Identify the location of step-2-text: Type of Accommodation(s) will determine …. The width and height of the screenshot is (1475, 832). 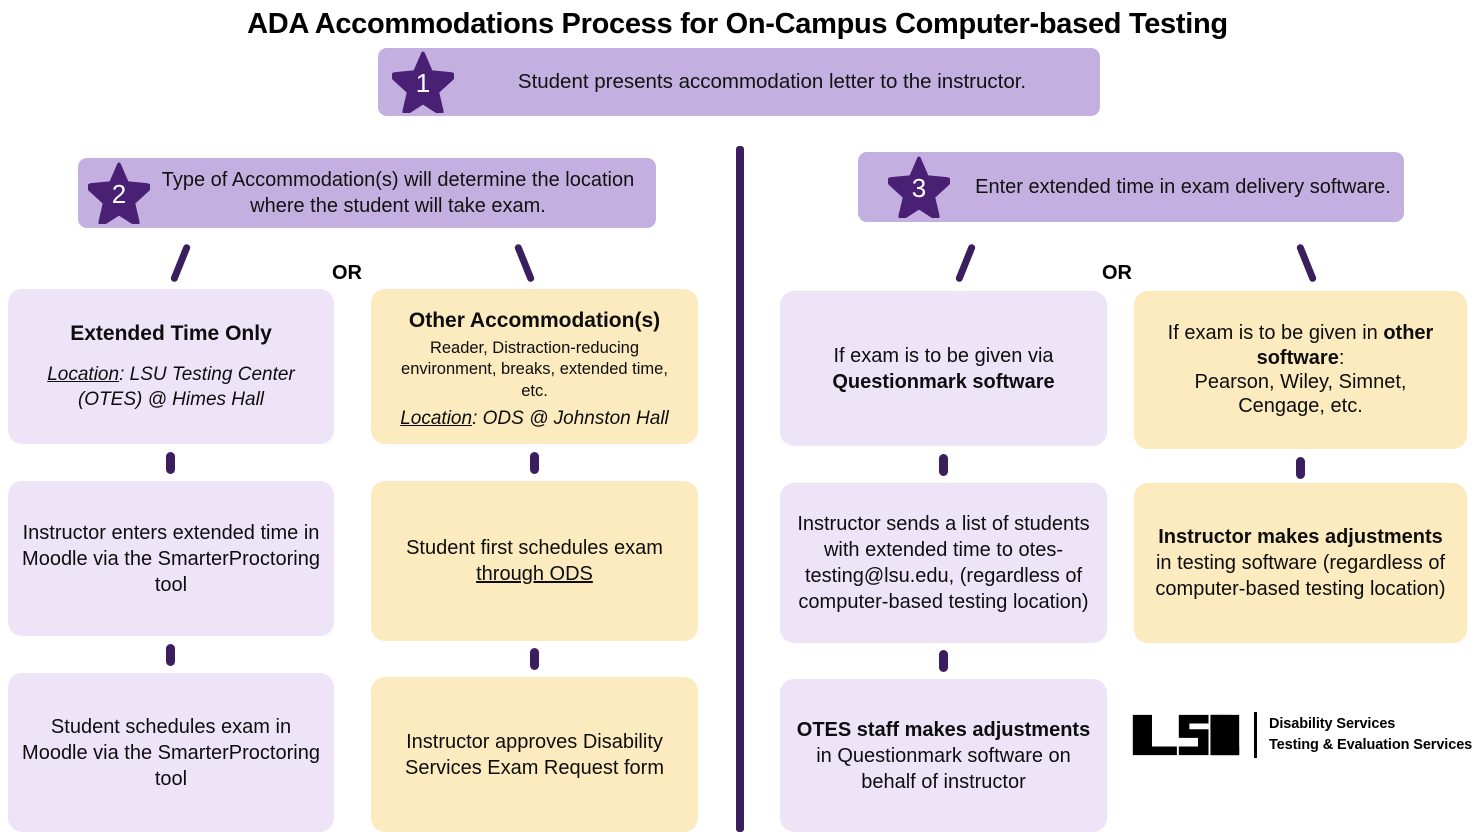
(398, 192).